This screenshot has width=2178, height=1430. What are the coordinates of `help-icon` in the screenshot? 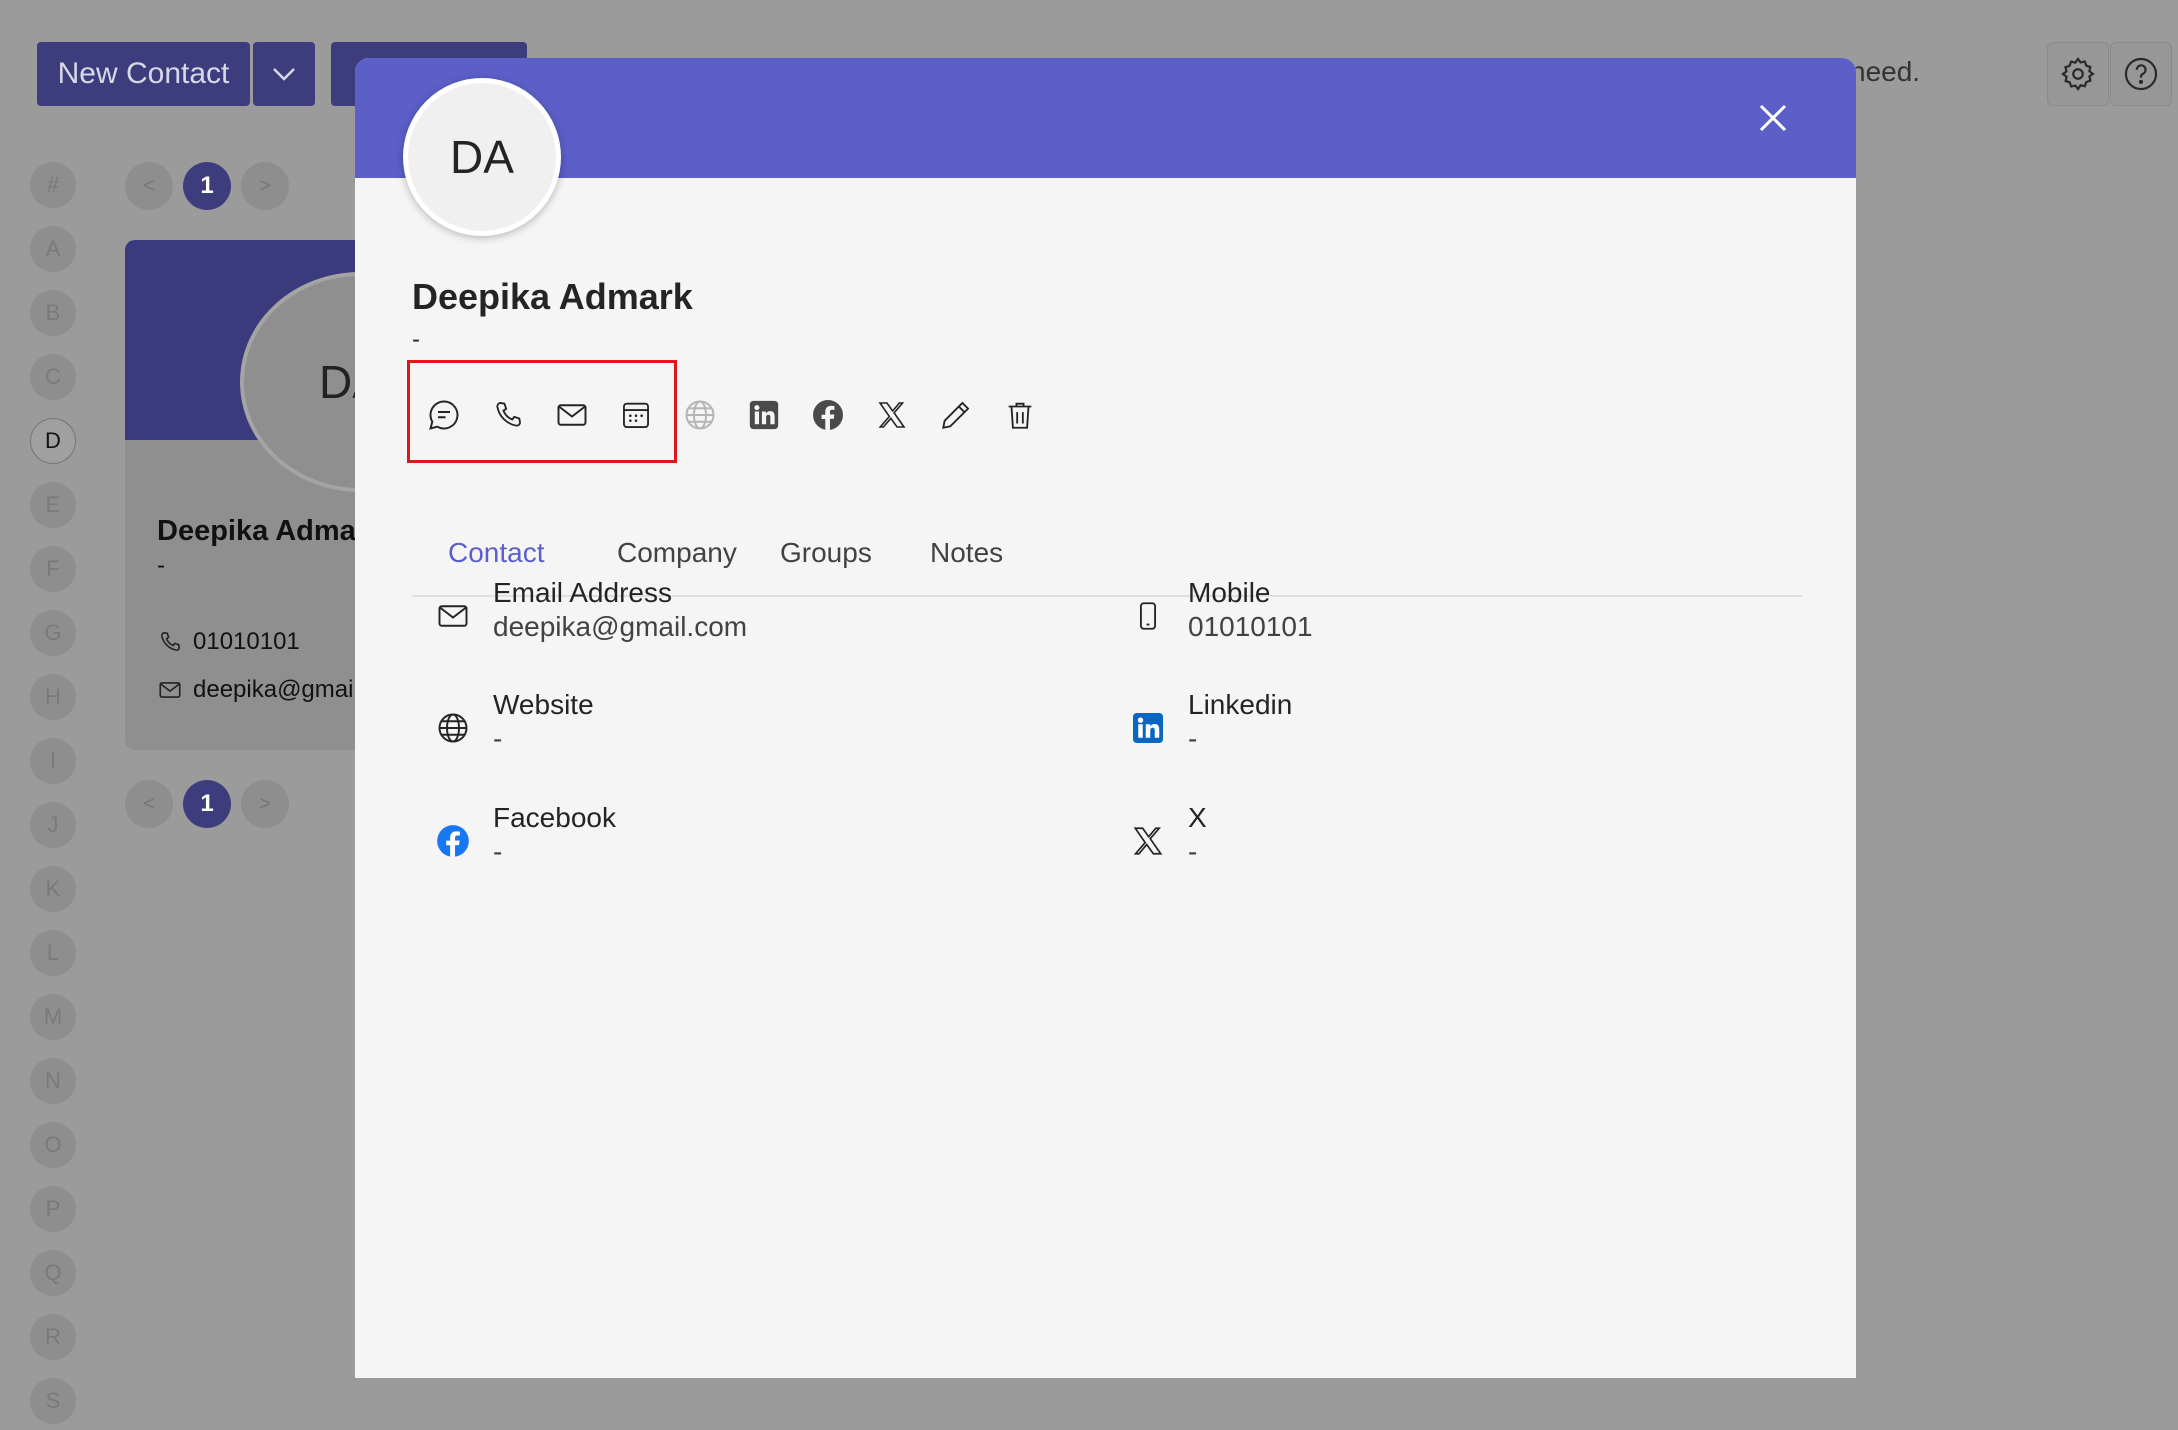 It's located at (2141, 74).